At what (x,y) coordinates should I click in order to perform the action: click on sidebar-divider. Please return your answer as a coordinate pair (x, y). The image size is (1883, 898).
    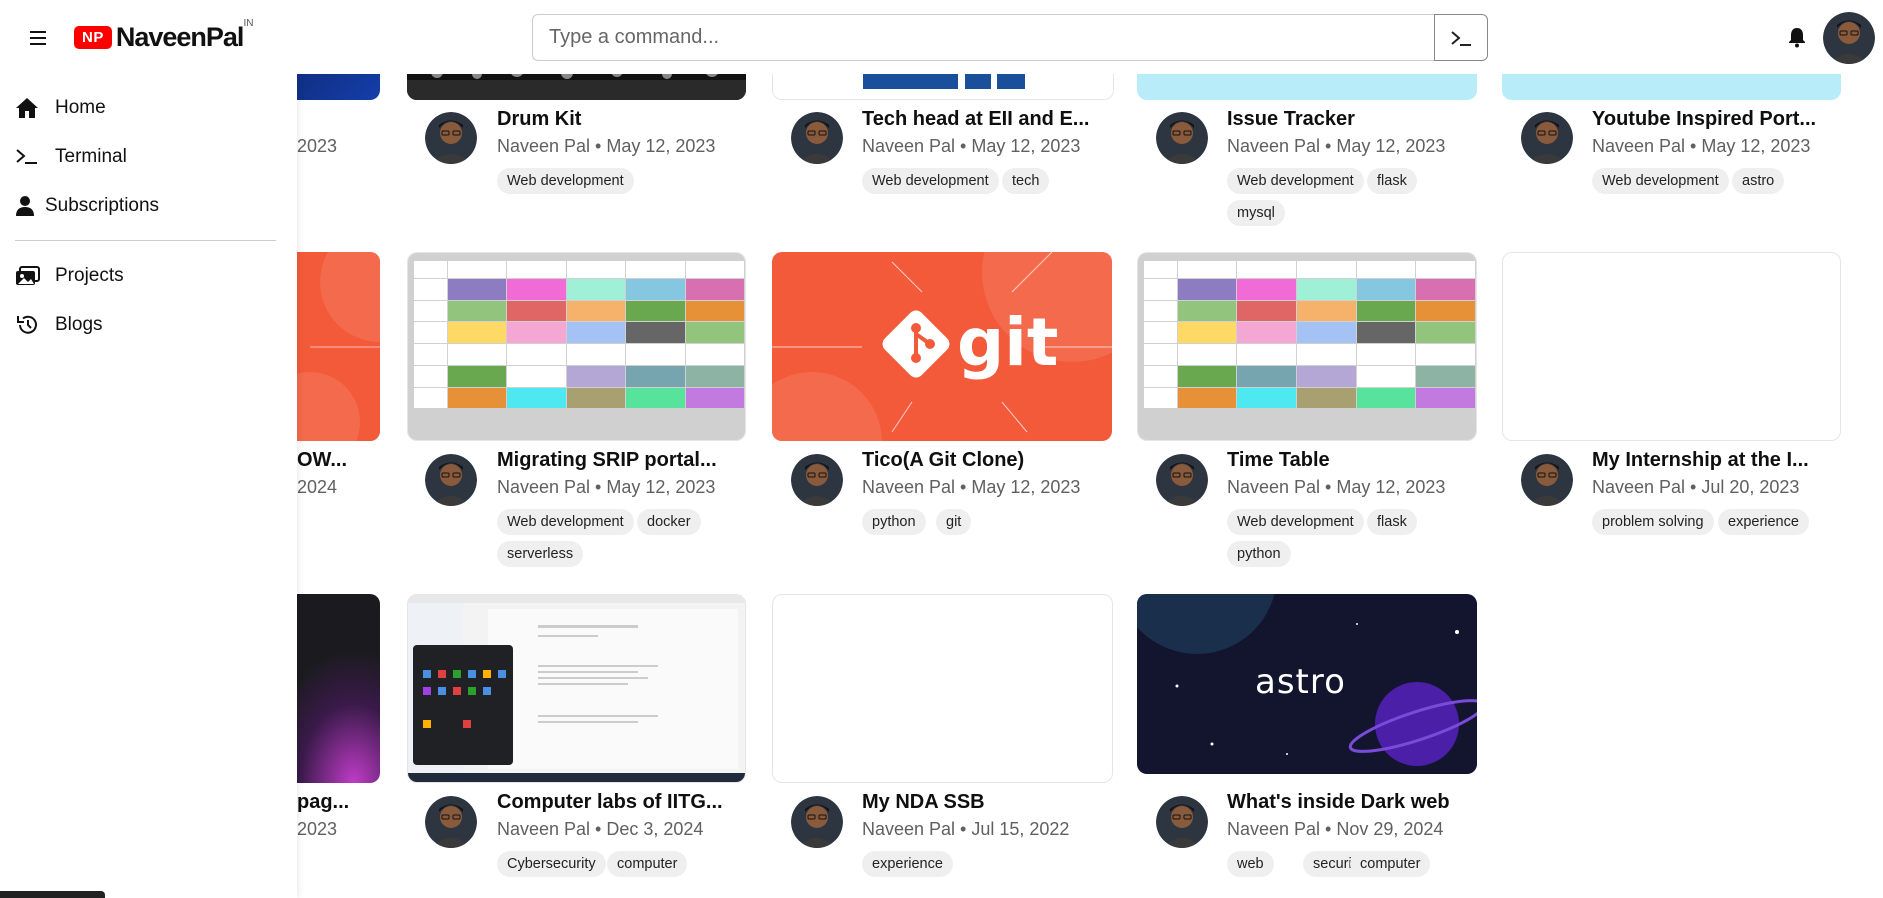
    Looking at the image, I should click on (145, 240).